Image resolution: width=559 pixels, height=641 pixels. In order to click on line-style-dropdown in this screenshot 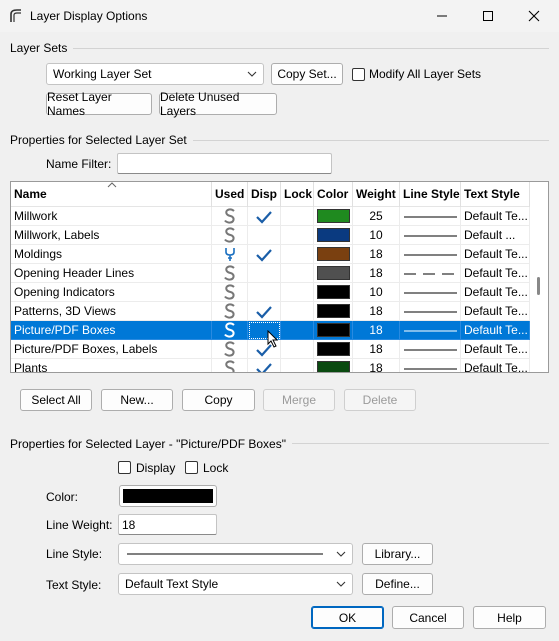, I will do `click(235, 554)`.